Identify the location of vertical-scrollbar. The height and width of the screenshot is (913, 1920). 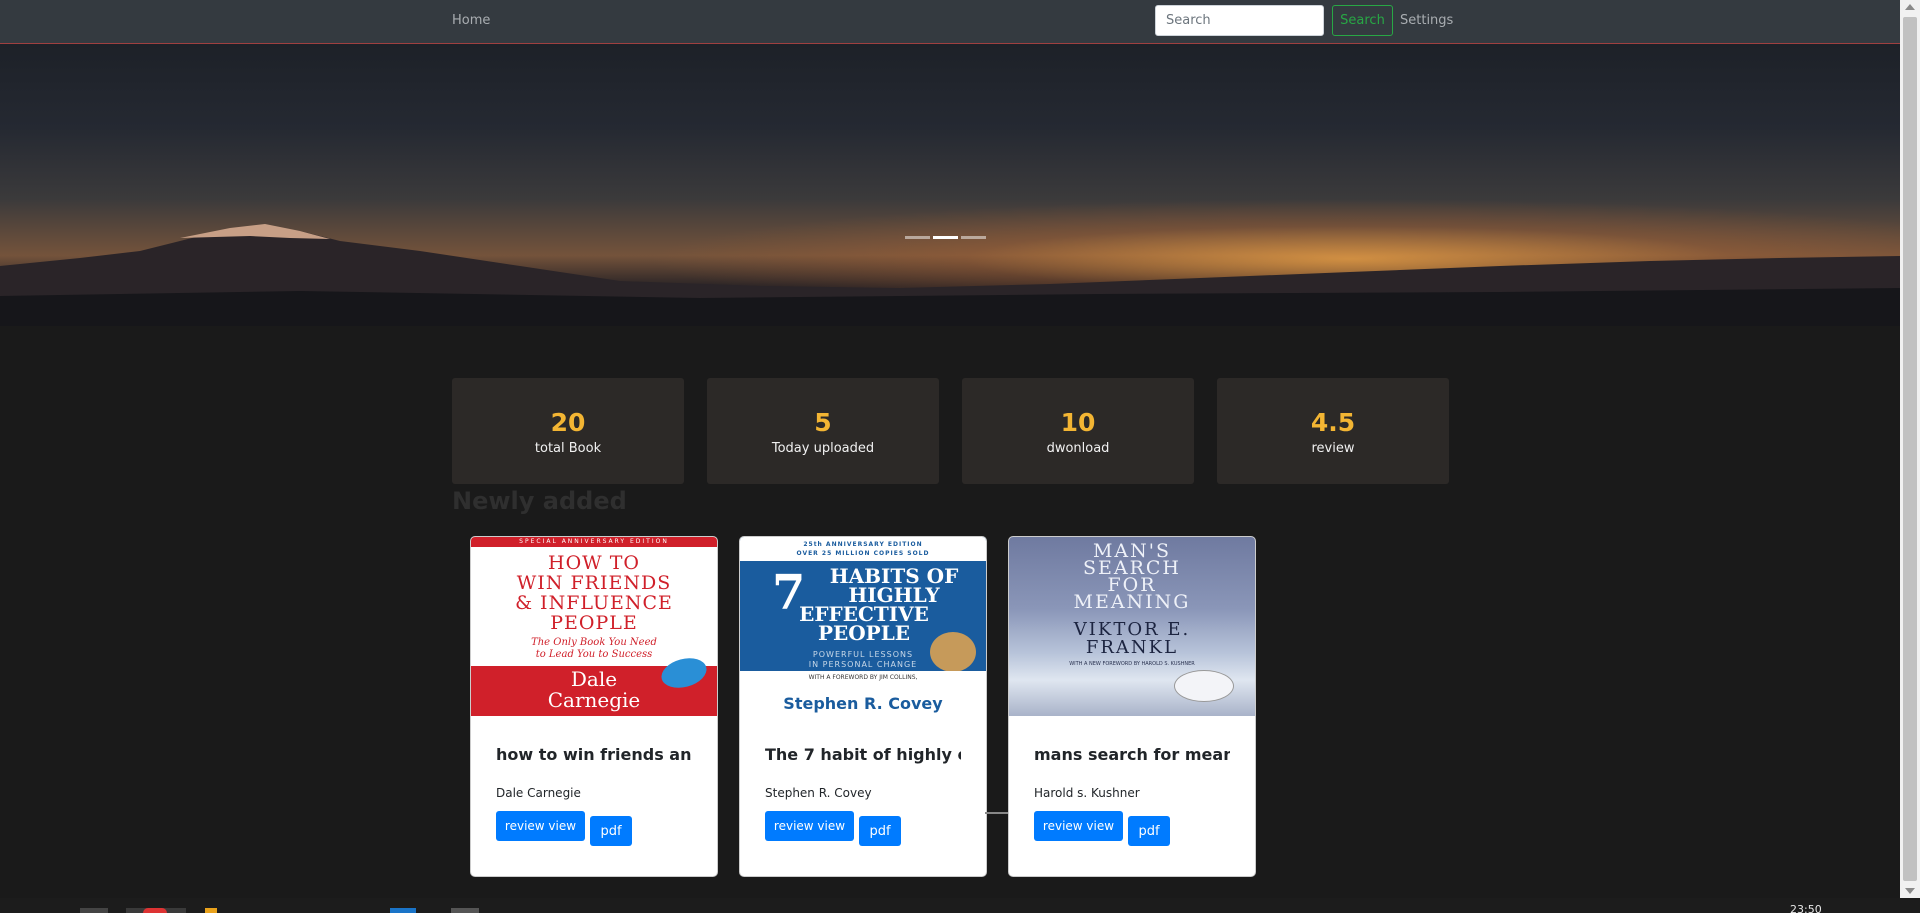
(1910, 449).